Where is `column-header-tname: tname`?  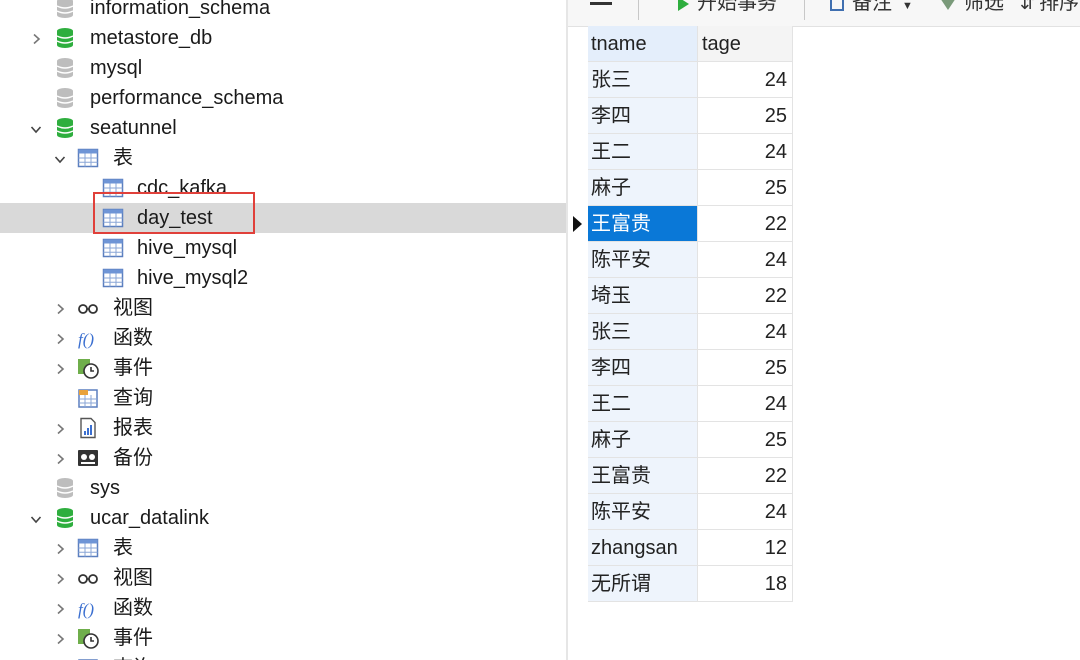
column-header-tname: tname is located at coordinates (643, 44).